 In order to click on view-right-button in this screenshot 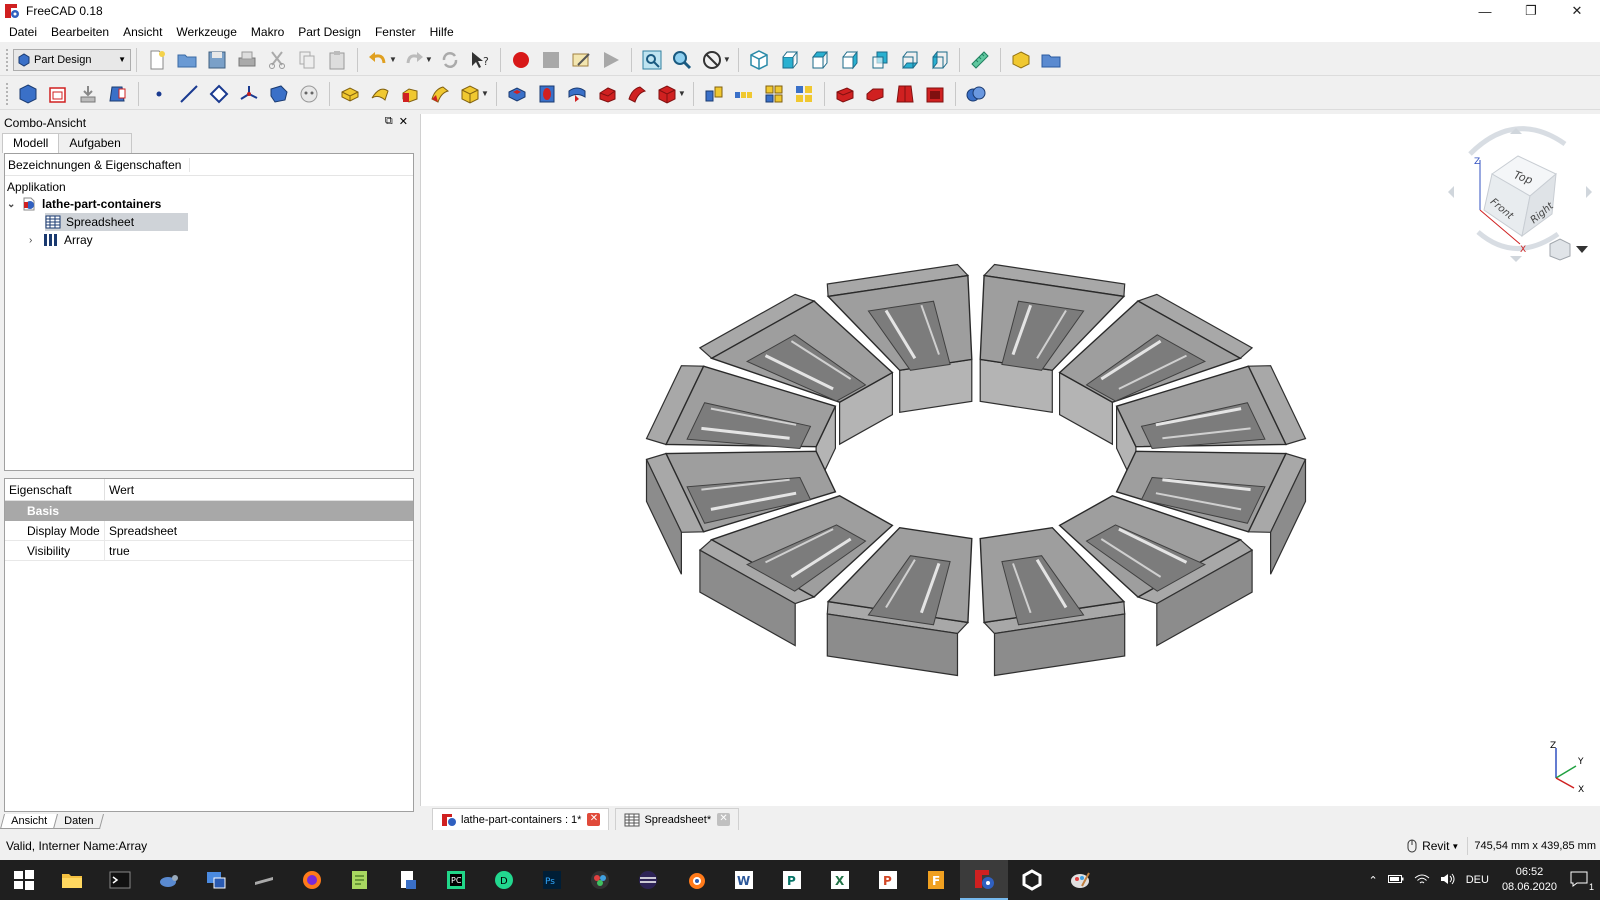, I will do `click(849, 60)`.